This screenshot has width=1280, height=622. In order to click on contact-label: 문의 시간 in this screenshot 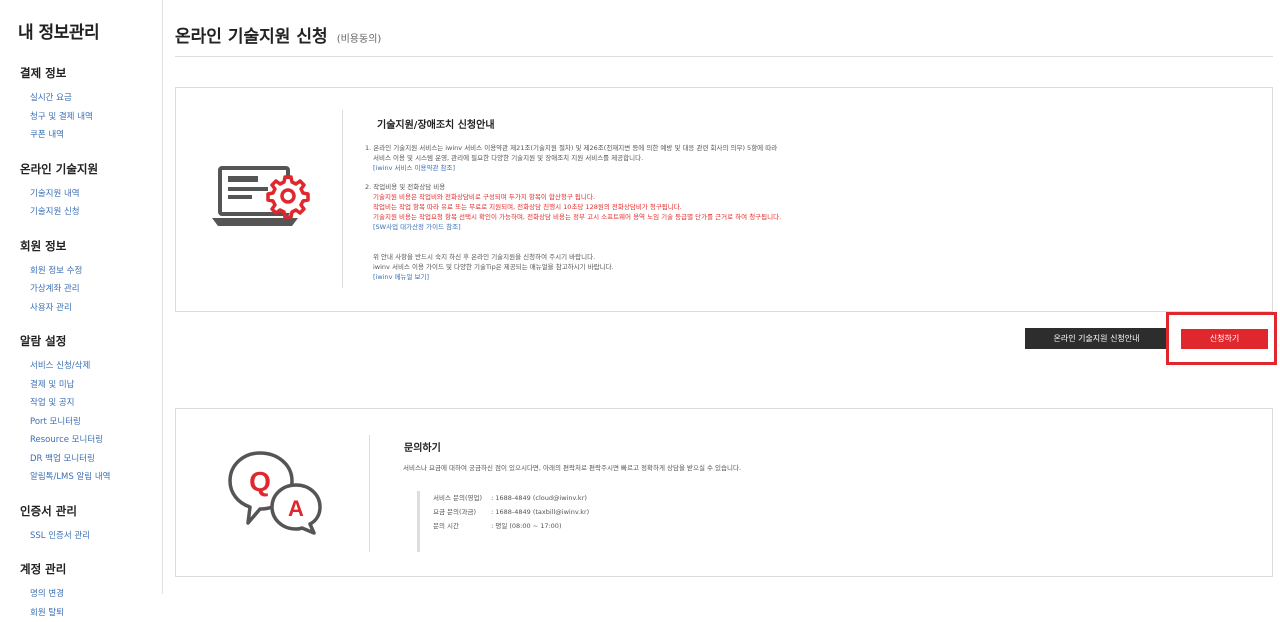, I will do `click(461, 526)`.